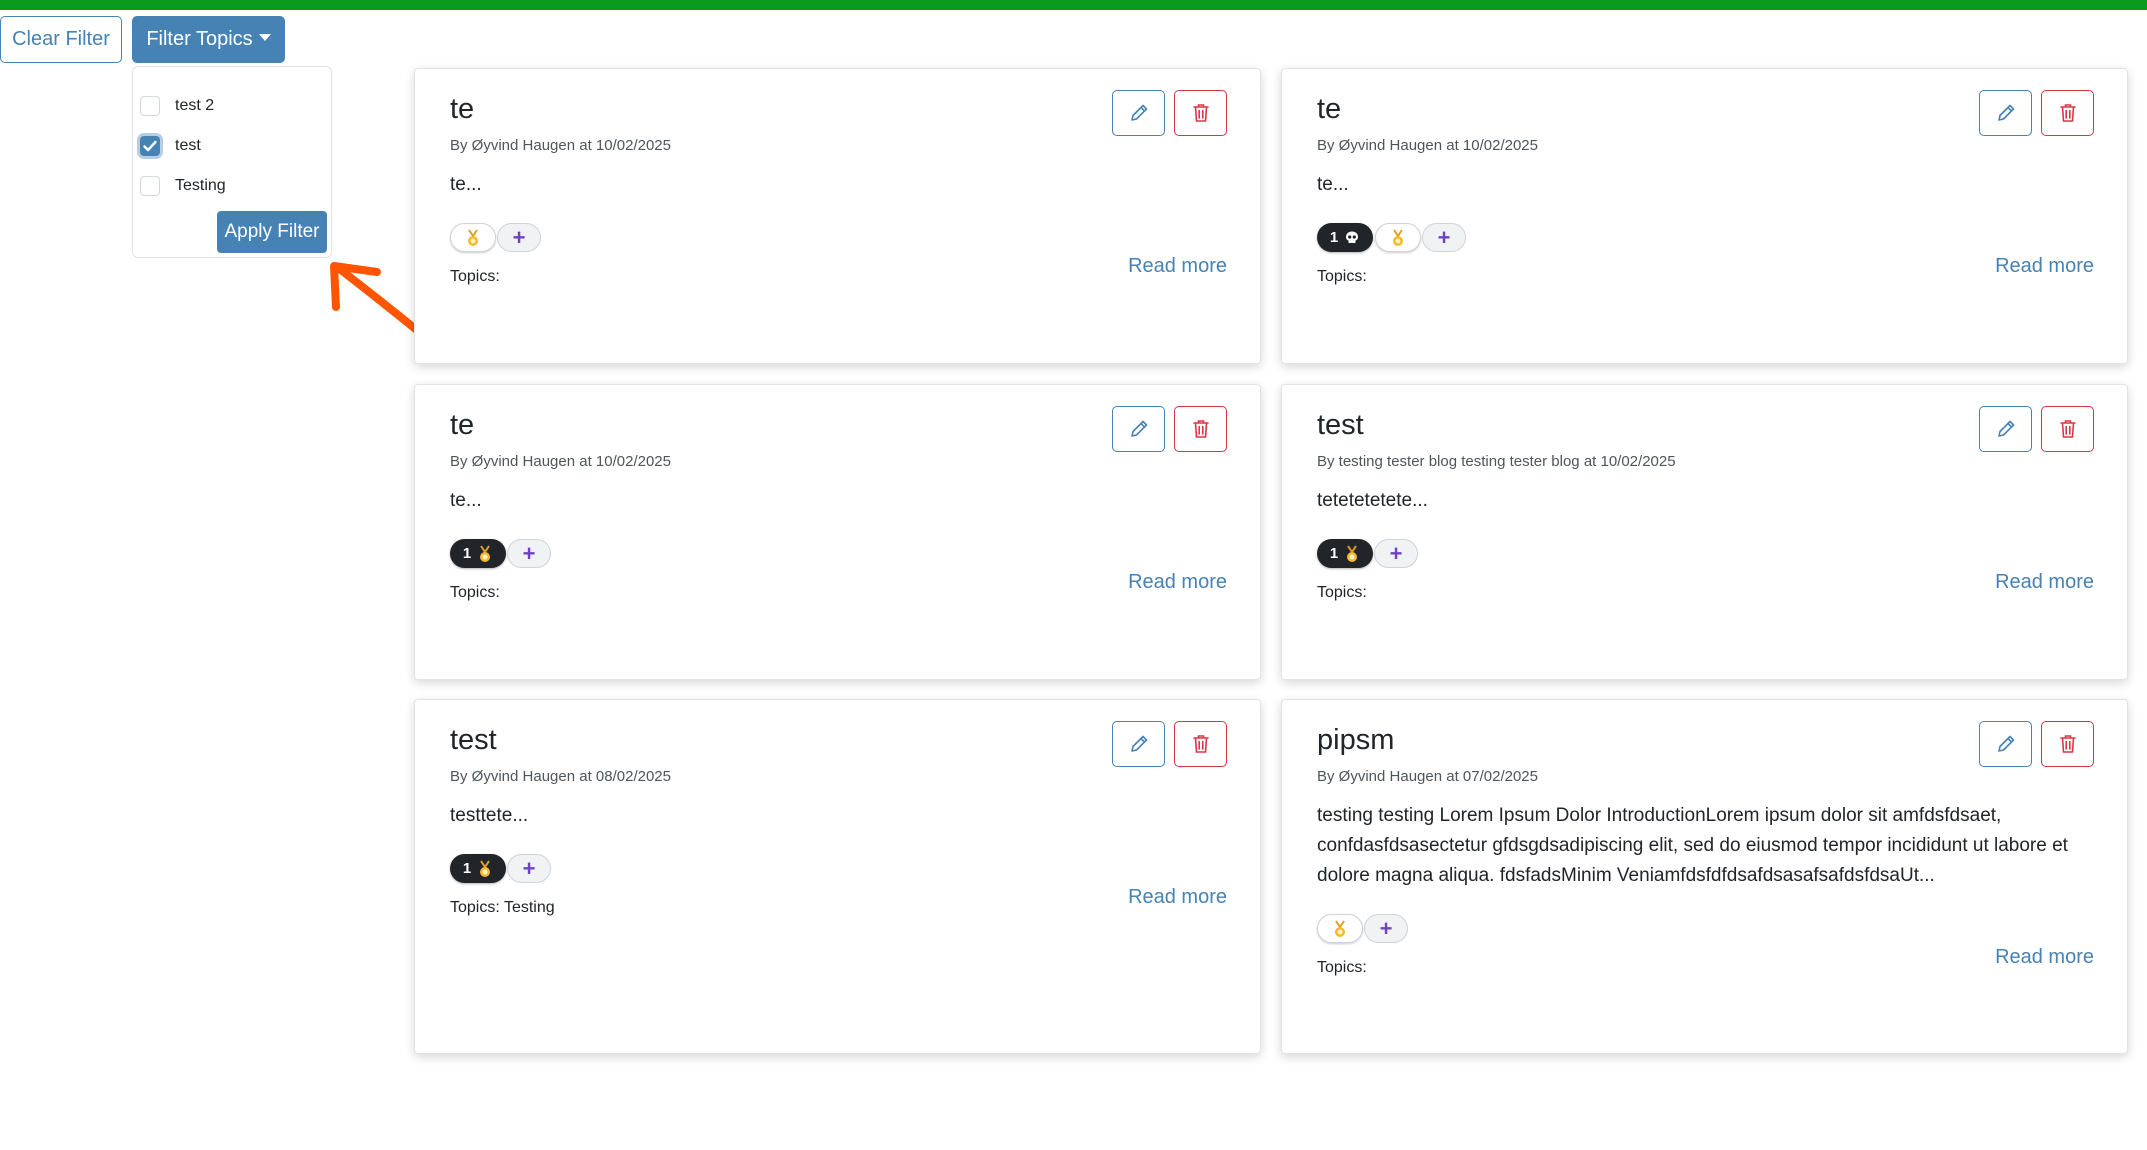 The width and height of the screenshot is (2147, 1150). I want to click on filter-option-label: test 2, so click(195, 105).